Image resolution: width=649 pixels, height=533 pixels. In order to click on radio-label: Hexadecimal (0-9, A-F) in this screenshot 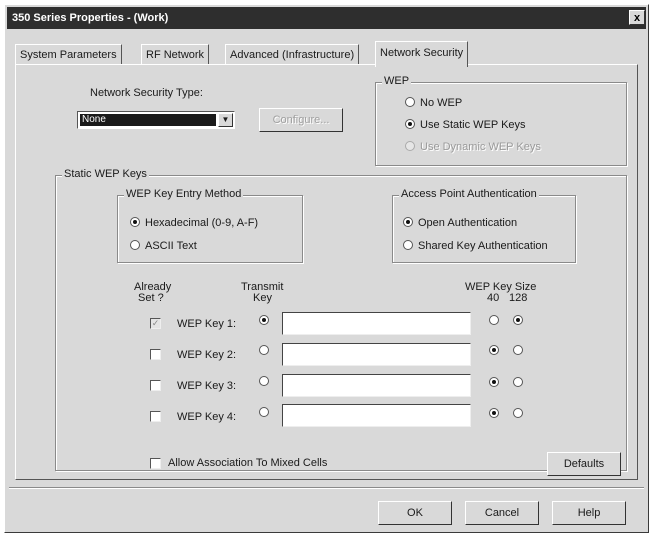, I will do `click(202, 223)`.